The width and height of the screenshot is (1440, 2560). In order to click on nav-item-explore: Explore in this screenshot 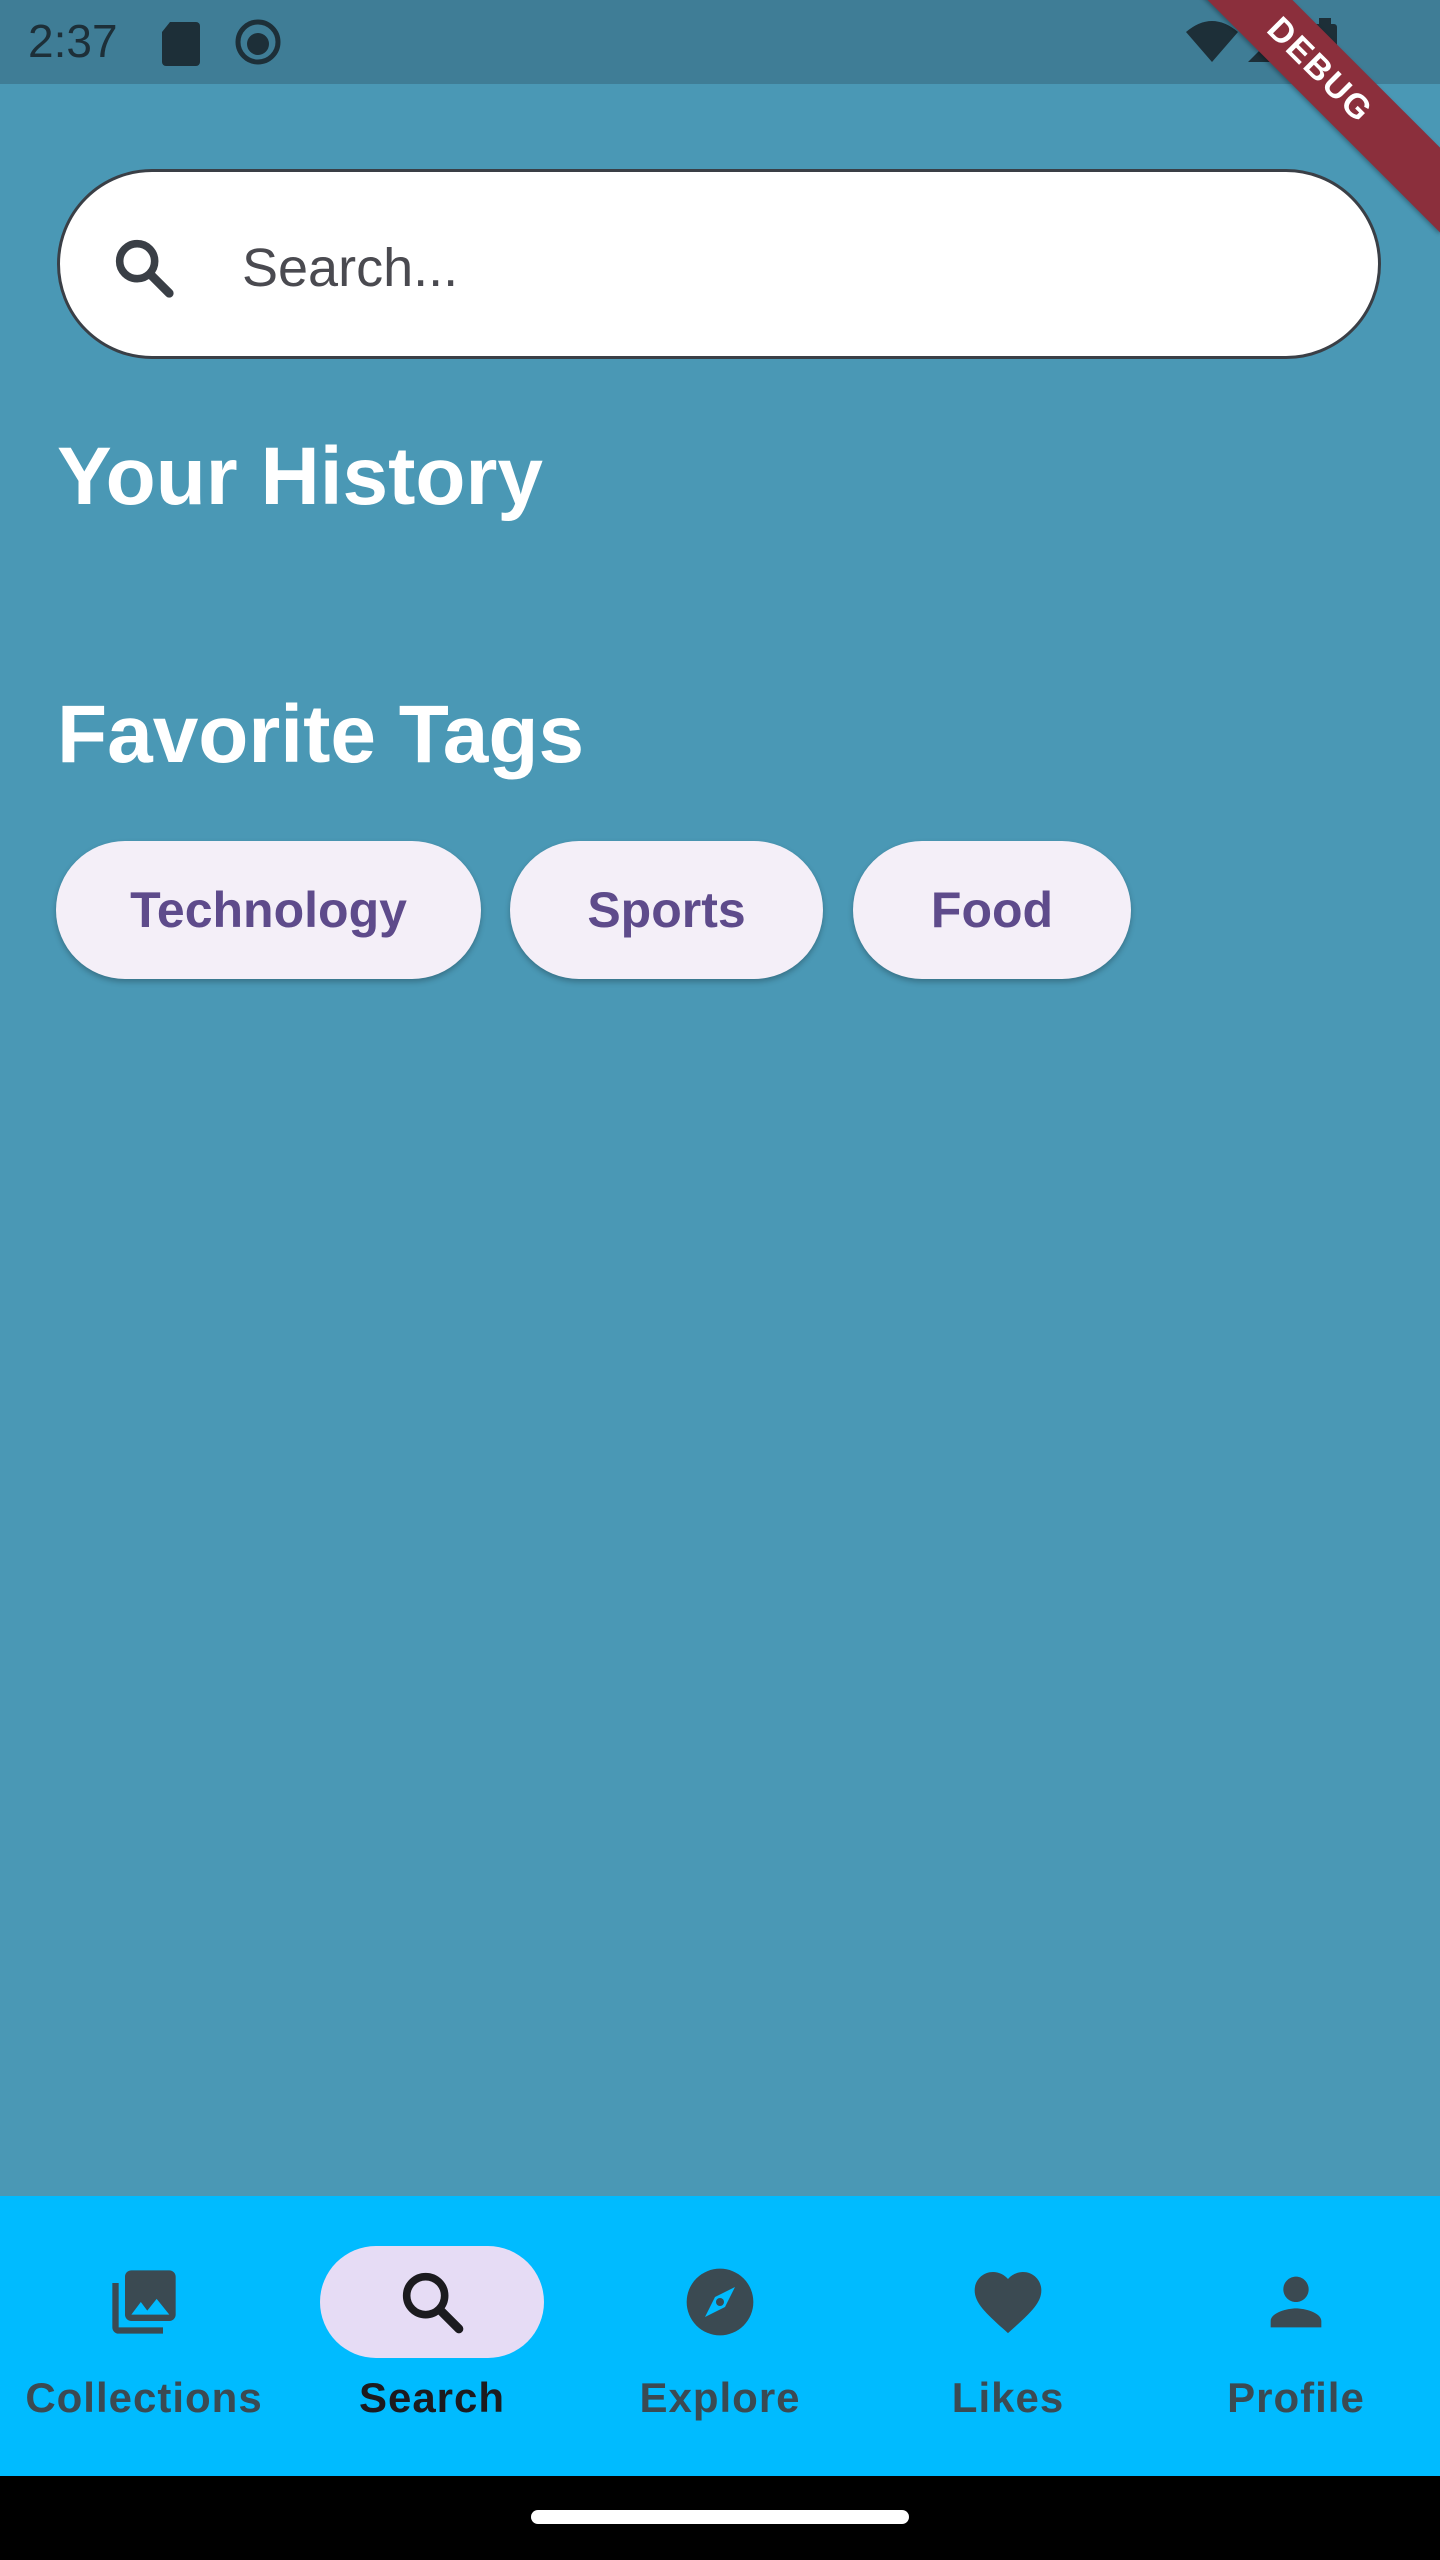, I will do `click(720, 2336)`.